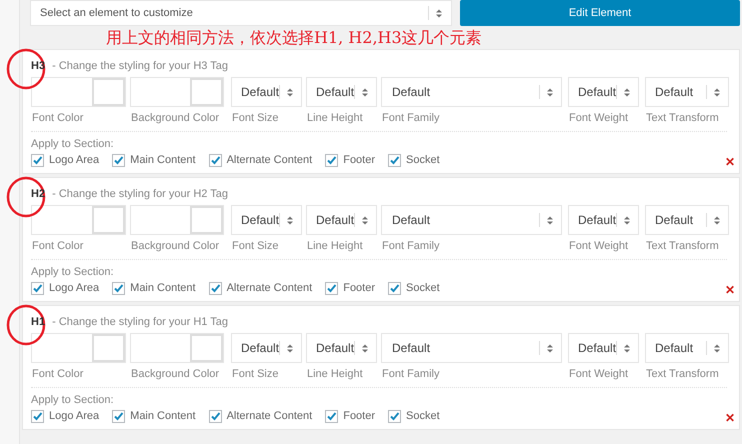 The height and width of the screenshot is (444, 742). What do you see at coordinates (241, 13) in the screenshot?
I see `element-select: Select an element to customize` at bounding box center [241, 13].